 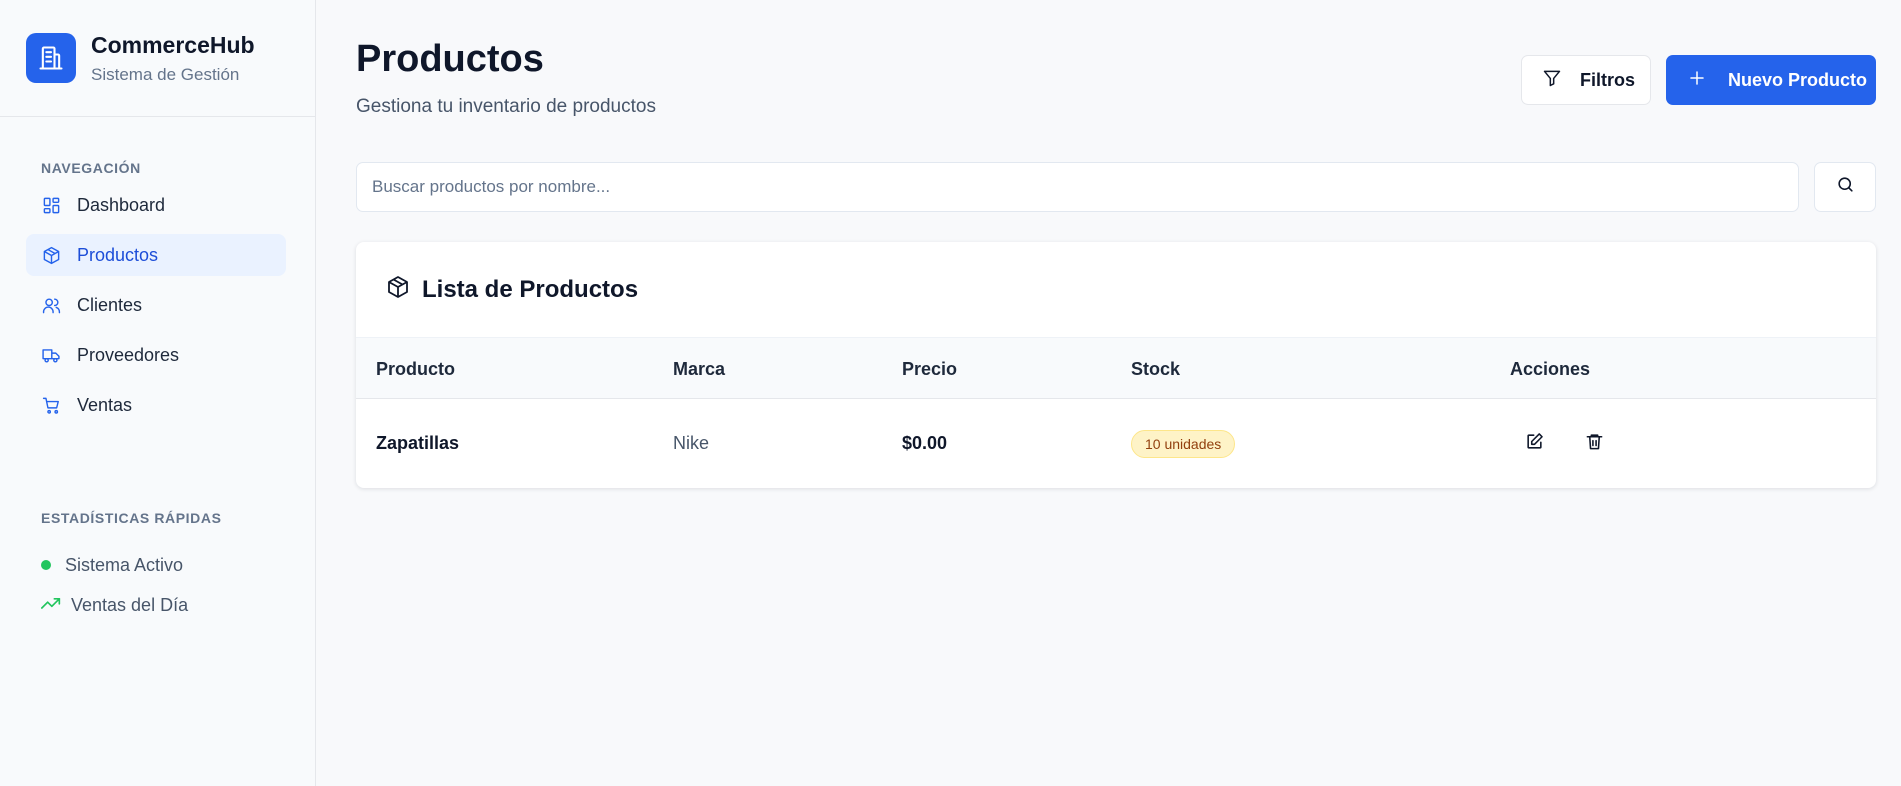 I want to click on sidebar-item-dashboard: Dashboard, so click(x=156, y=205).